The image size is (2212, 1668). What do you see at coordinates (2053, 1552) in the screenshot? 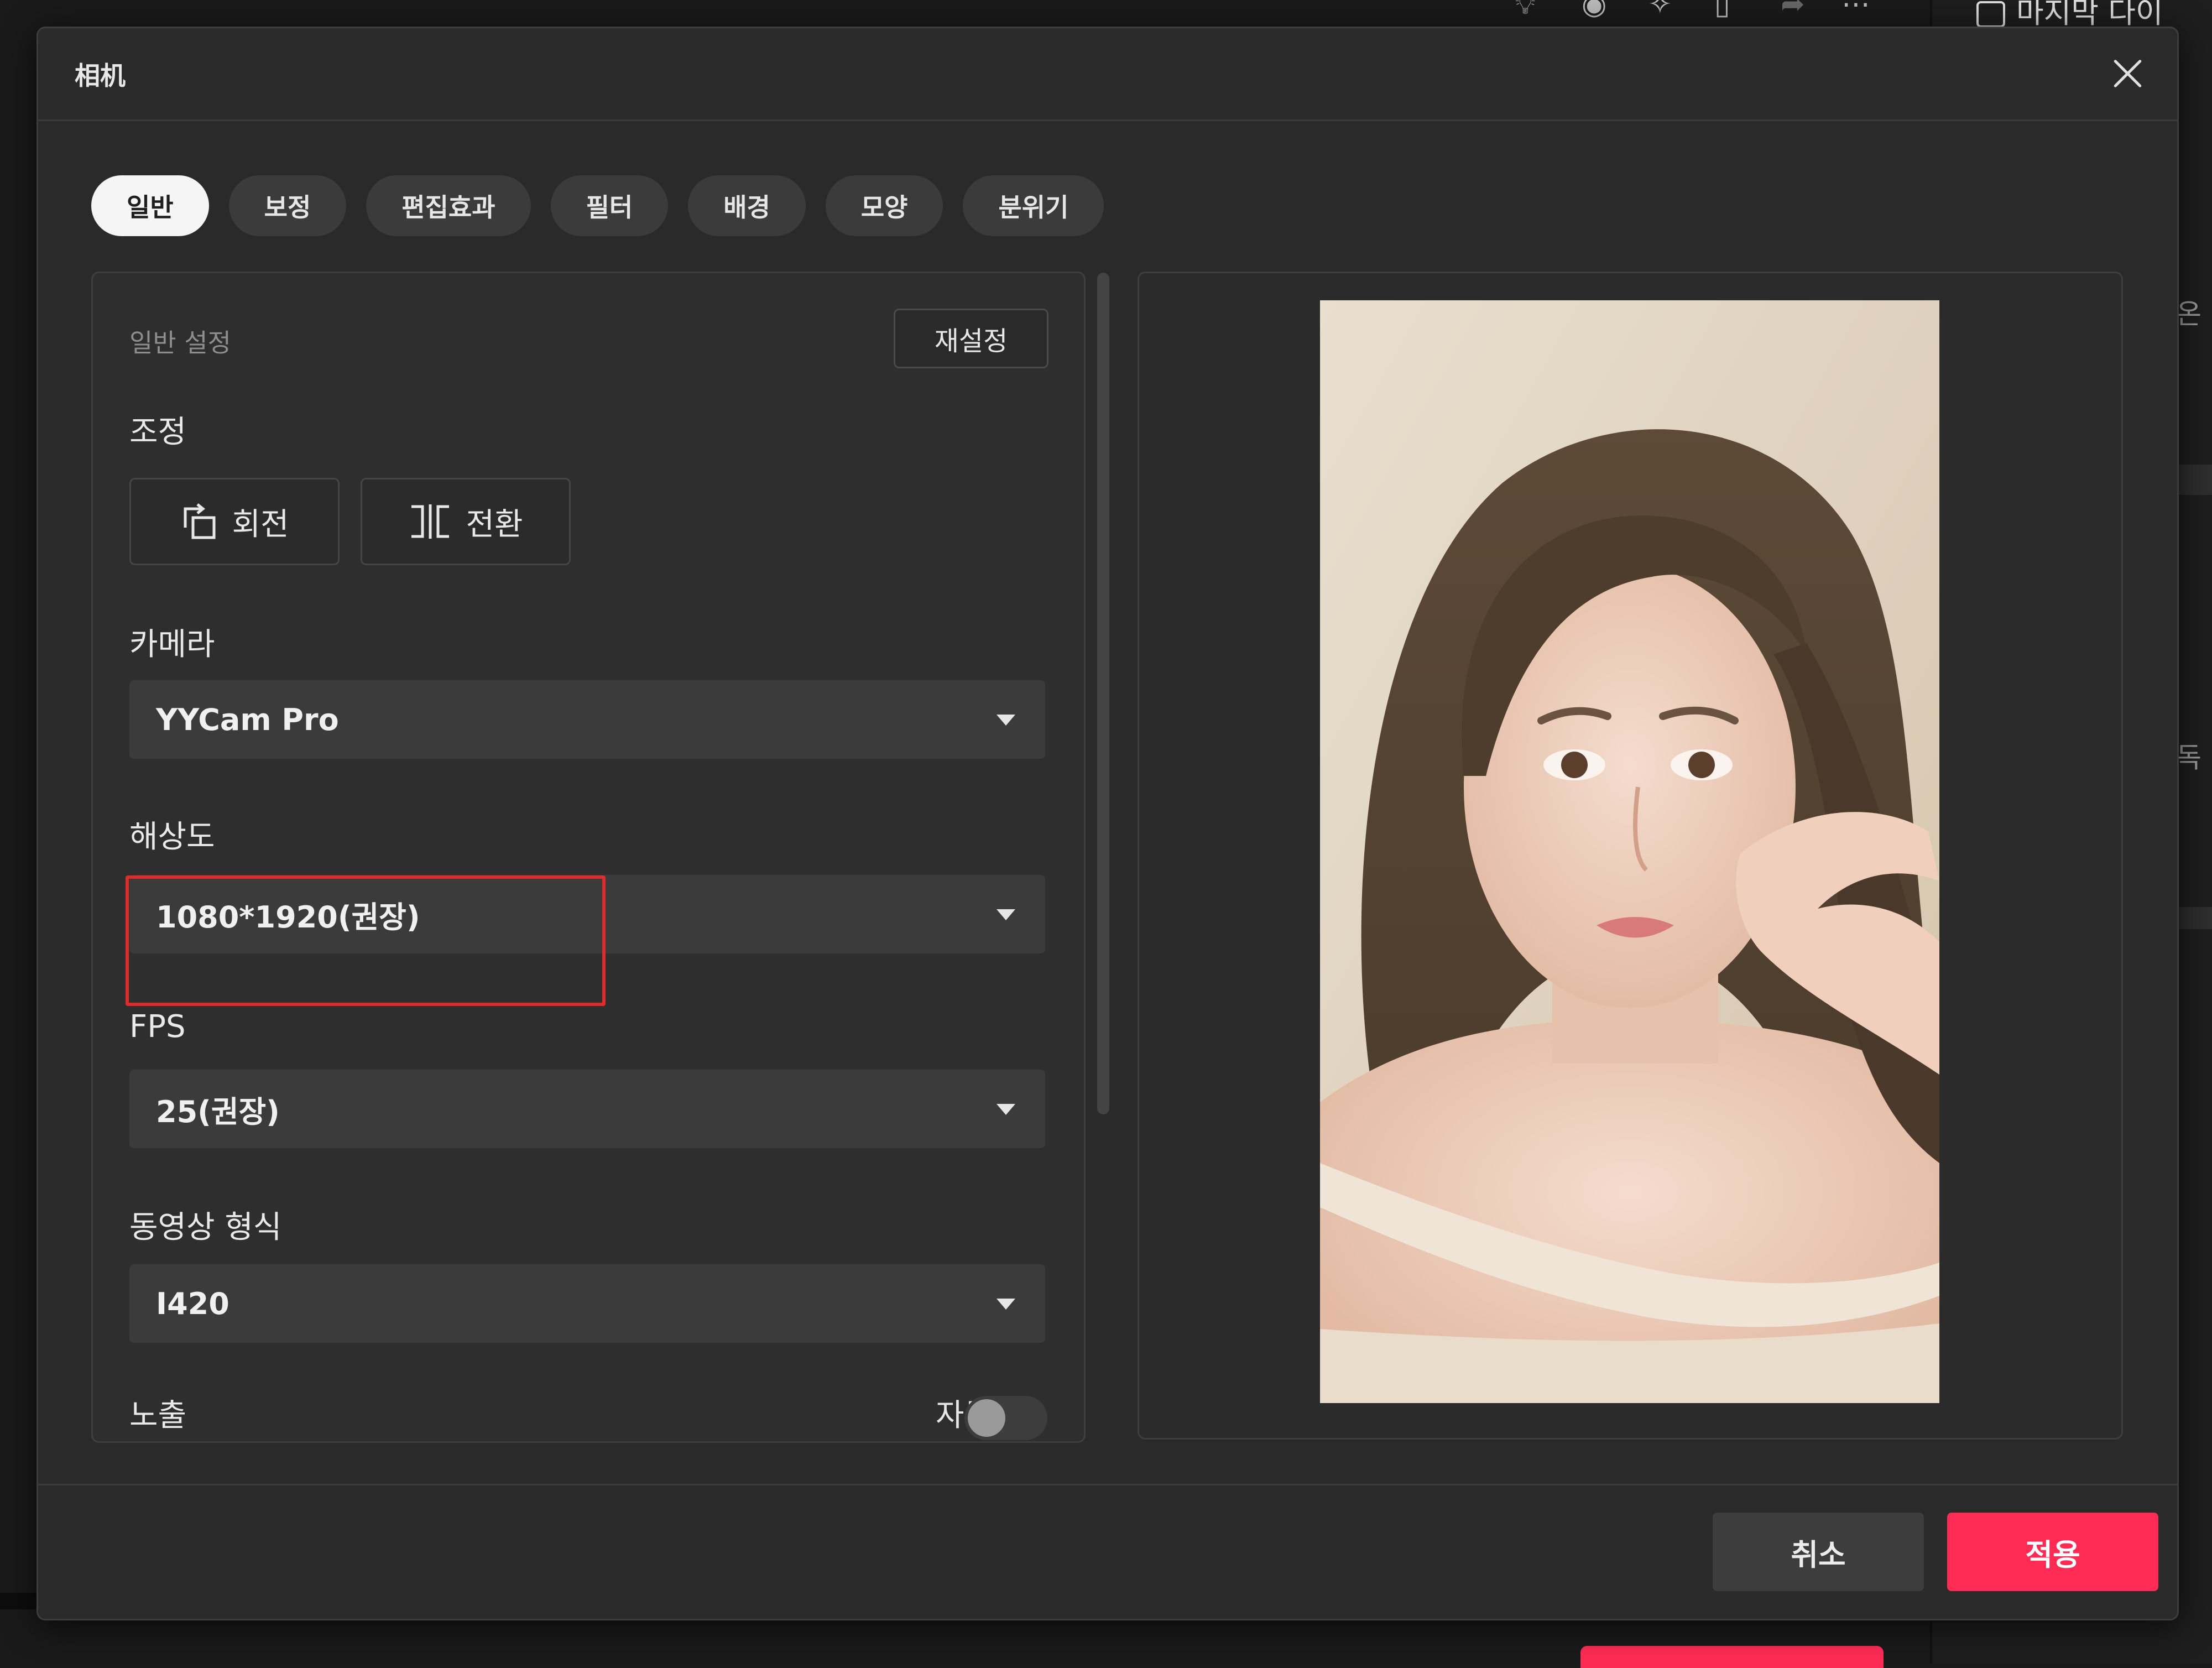
I see `apply-button: 적용` at bounding box center [2053, 1552].